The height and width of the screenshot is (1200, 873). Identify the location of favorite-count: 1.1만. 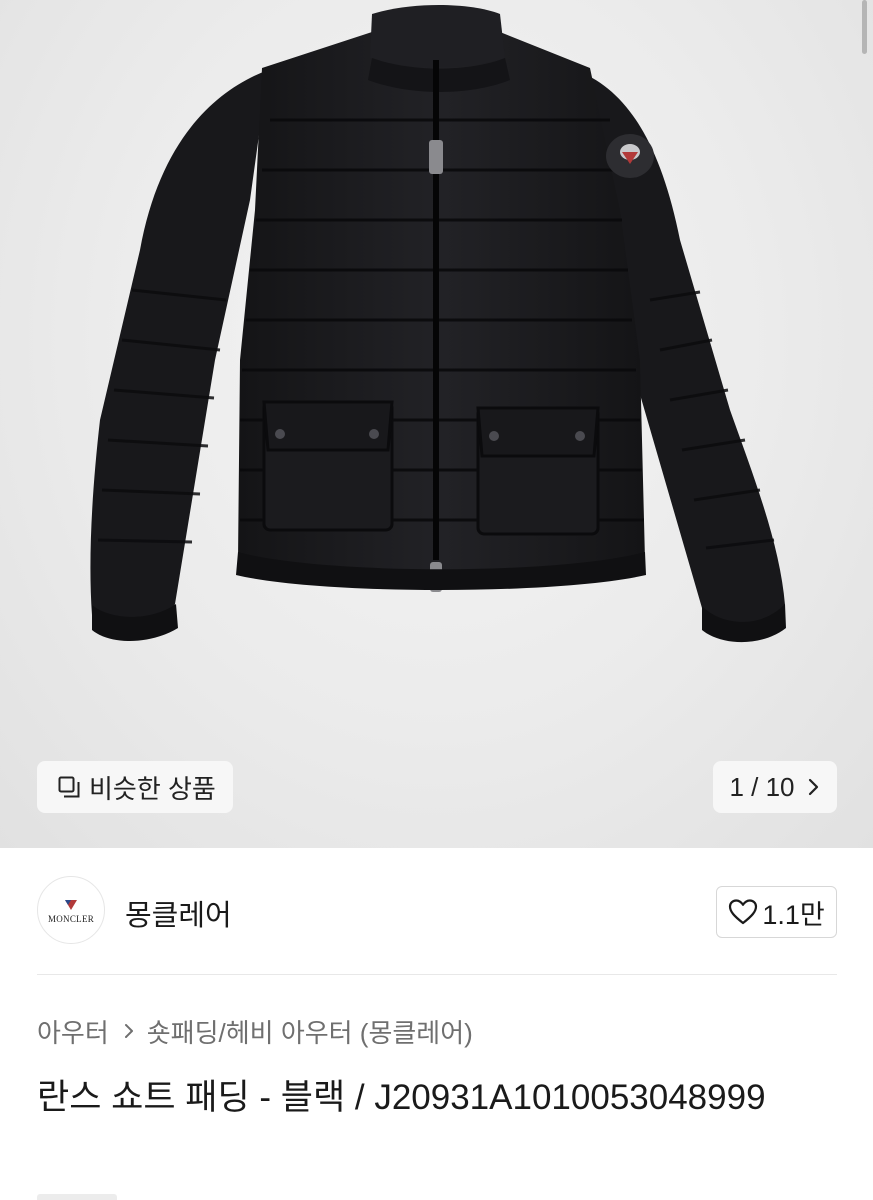
(793, 914).